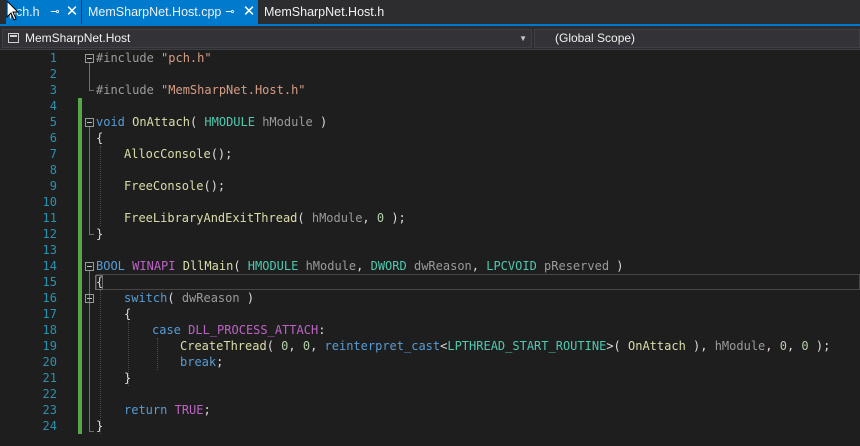  I want to click on line-number: 8, so click(53, 170).